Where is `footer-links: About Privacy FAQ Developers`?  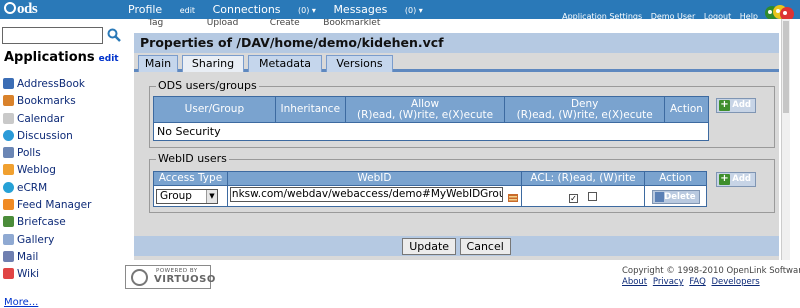 footer-links: About Privacy FAQ Developers is located at coordinates (692, 282).